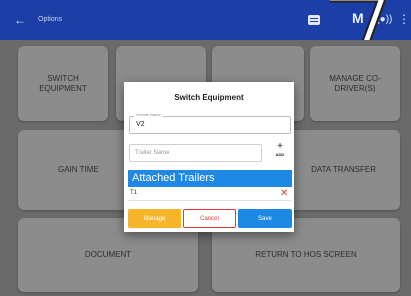 The image size is (411, 296). What do you see at coordinates (284, 193) in the screenshot?
I see `remove-icon: ✕` at bounding box center [284, 193].